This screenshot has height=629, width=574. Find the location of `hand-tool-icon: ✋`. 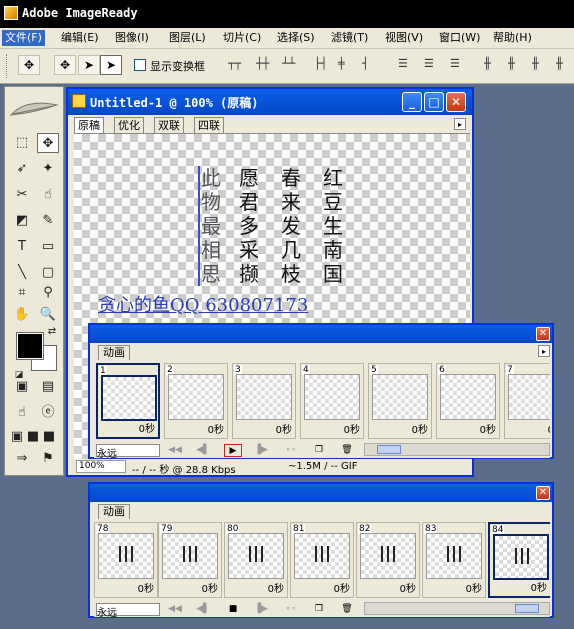

hand-tool-icon: ✋ is located at coordinates (22, 315).